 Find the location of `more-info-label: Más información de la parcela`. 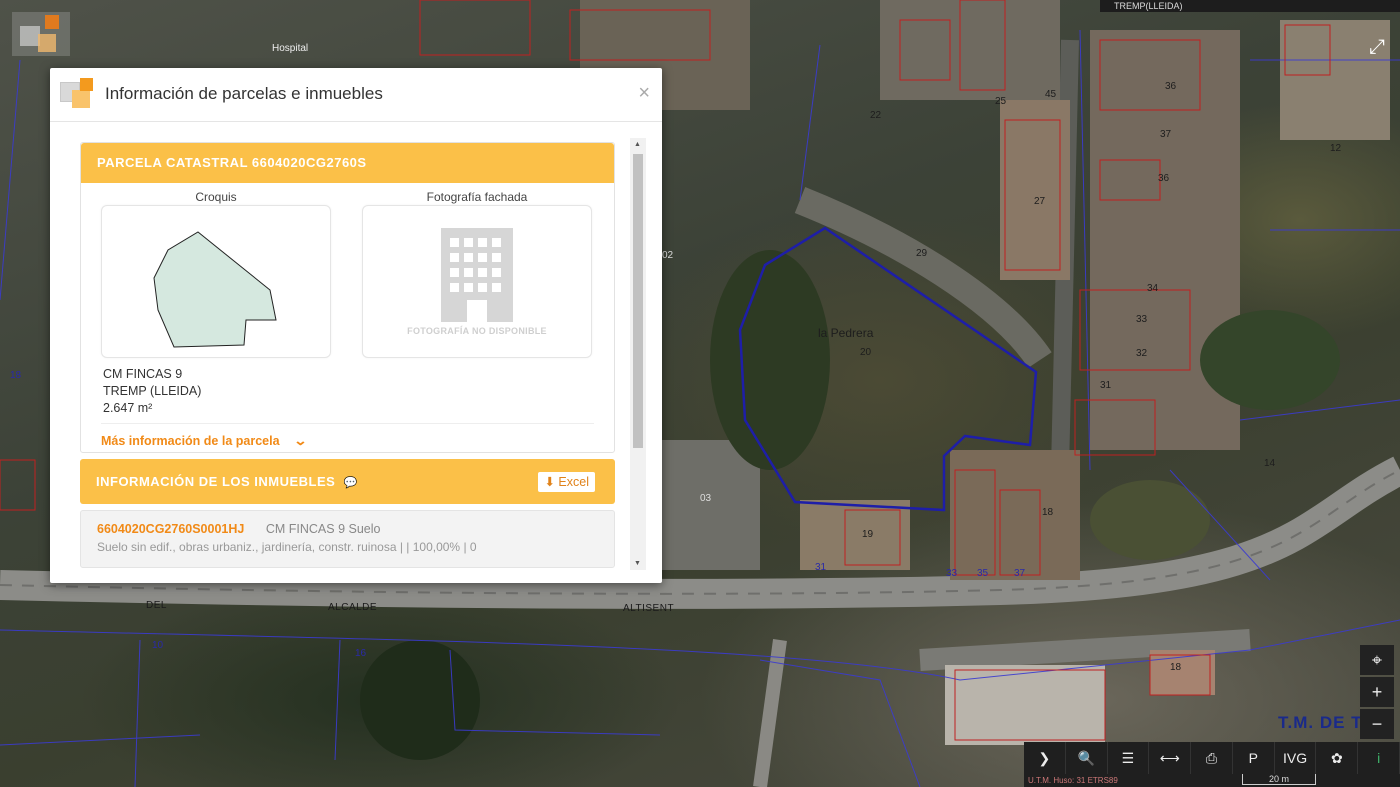

more-info-label: Más información de la parcela is located at coordinates (190, 441).